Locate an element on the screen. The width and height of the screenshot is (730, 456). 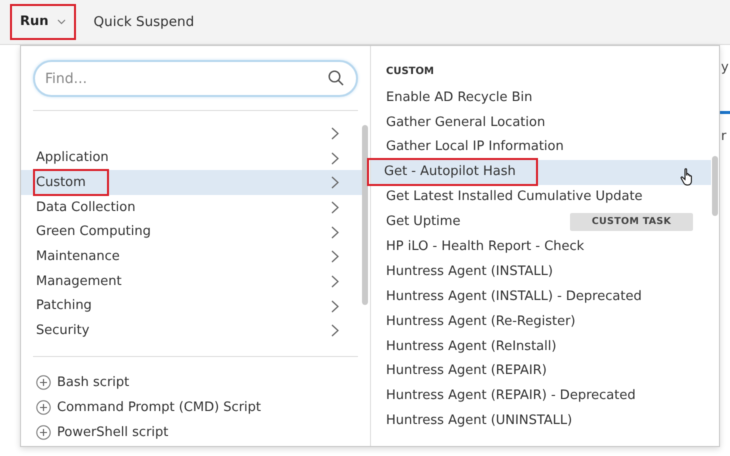
search-icon is located at coordinates (336, 78).